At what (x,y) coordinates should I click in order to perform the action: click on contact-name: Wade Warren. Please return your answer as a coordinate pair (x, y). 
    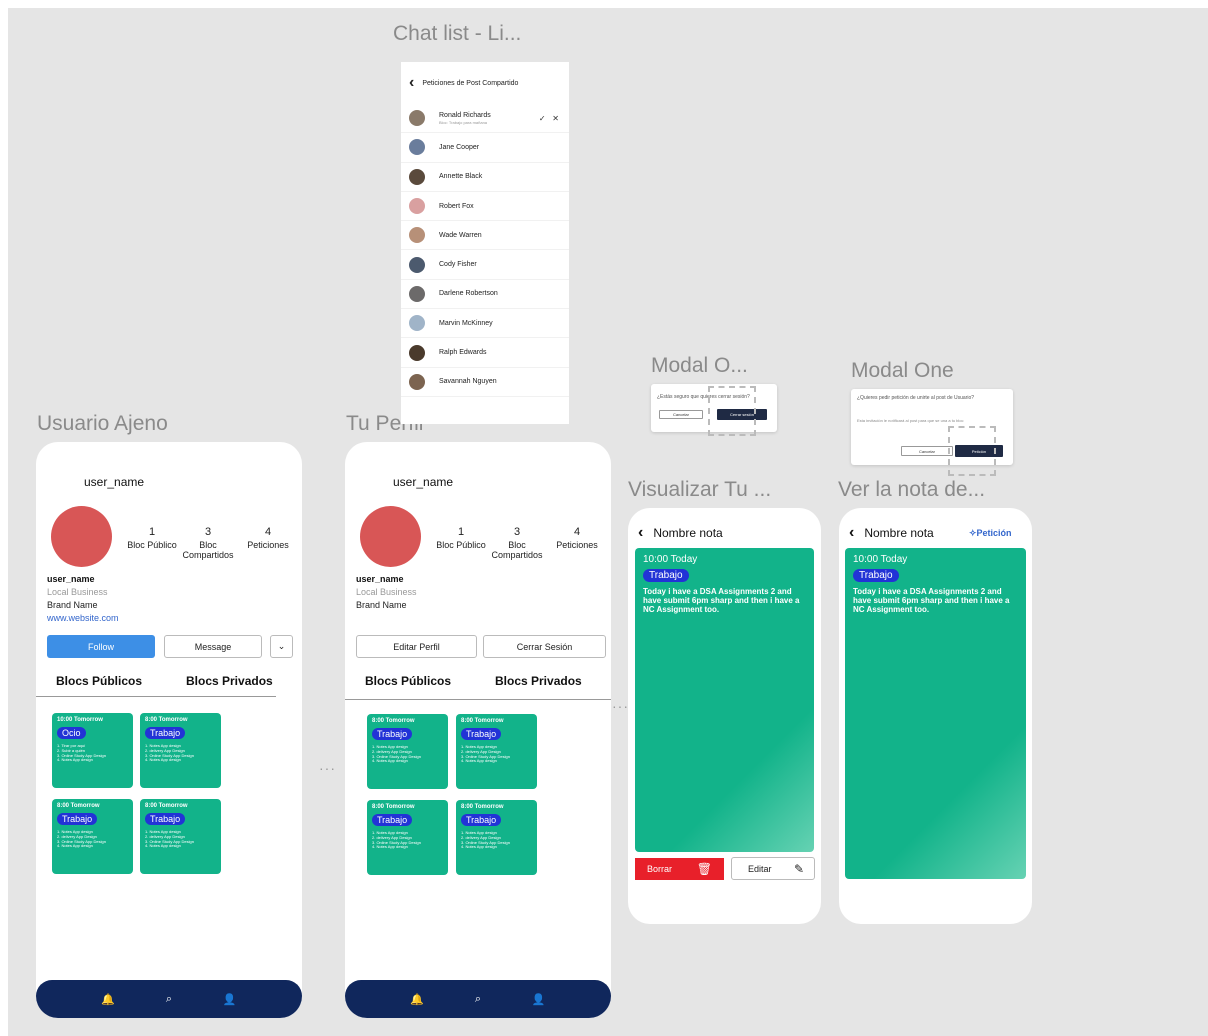
    Looking at the image, I should click on (460, 235).